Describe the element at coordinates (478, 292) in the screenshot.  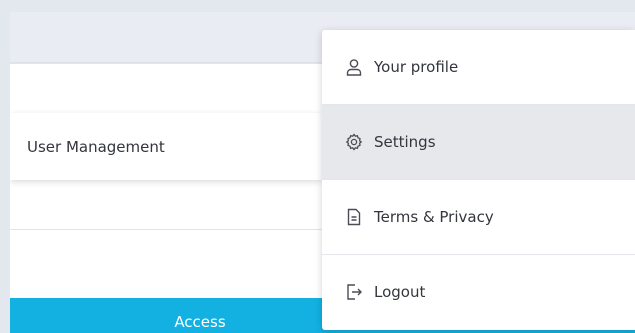
I see `menu-item-logout: Logout` at that location.